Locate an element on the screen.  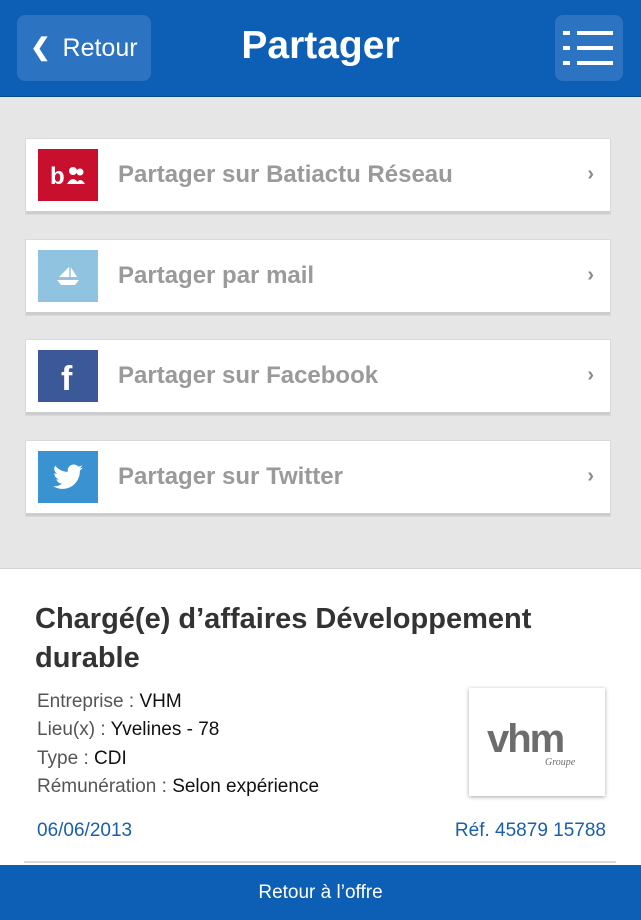
salary-label: Rémunération : is located at coordinates (102, 786).